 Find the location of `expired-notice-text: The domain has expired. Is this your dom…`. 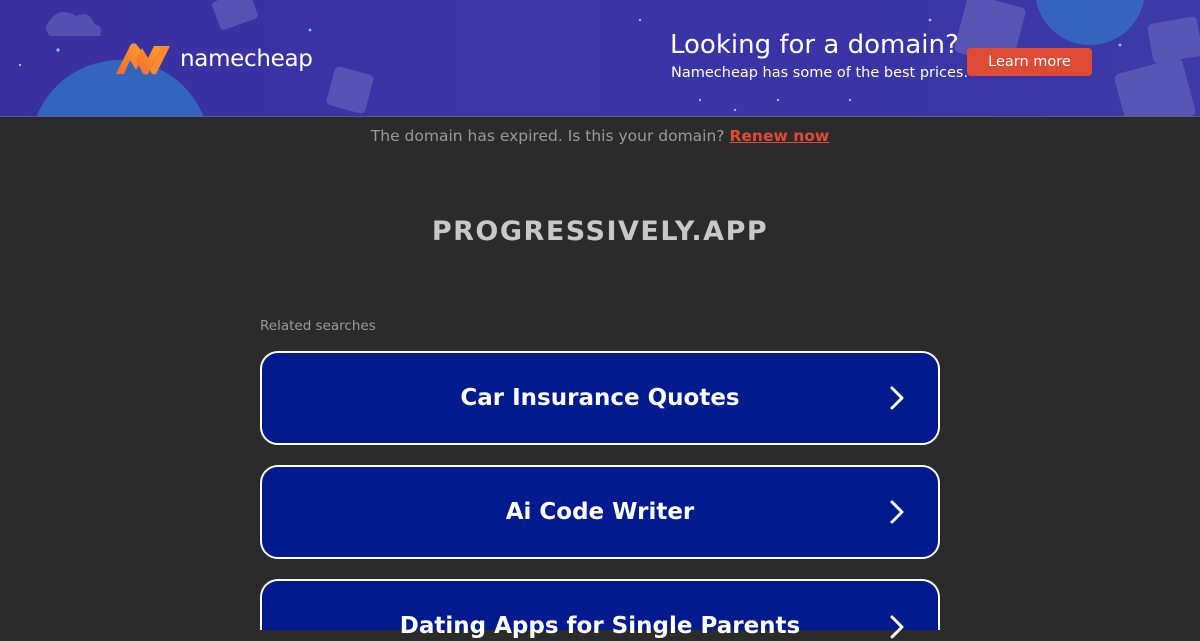

expired-notice-text: The domain has expired. Is this your dom… is located at coordinates (547, 136).